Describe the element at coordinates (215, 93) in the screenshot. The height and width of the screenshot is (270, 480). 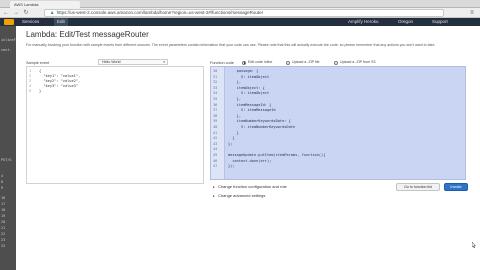
I see `code-line-number: 34` at that location.